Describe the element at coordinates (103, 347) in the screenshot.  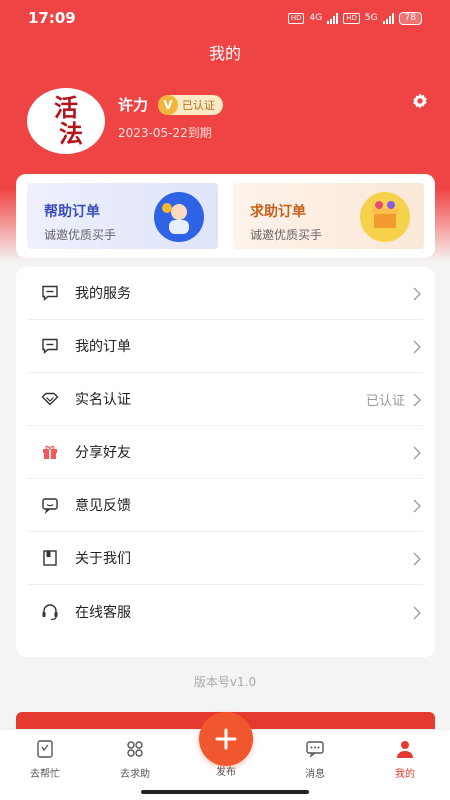
I see `menu-label: 我的订单` at that location.